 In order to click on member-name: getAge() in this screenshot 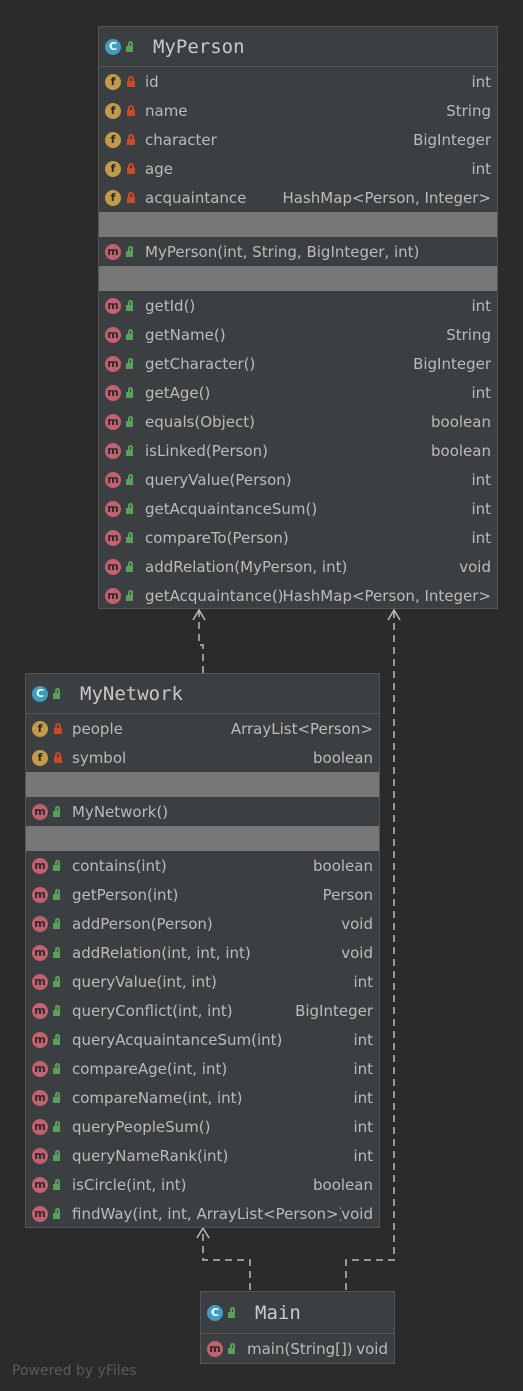, I will do `click(178, 392)`.